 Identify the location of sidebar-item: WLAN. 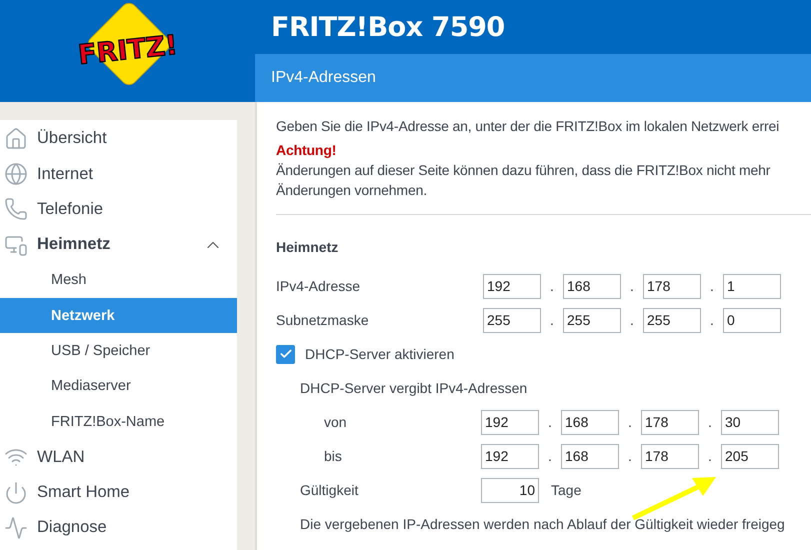
(118, 457).